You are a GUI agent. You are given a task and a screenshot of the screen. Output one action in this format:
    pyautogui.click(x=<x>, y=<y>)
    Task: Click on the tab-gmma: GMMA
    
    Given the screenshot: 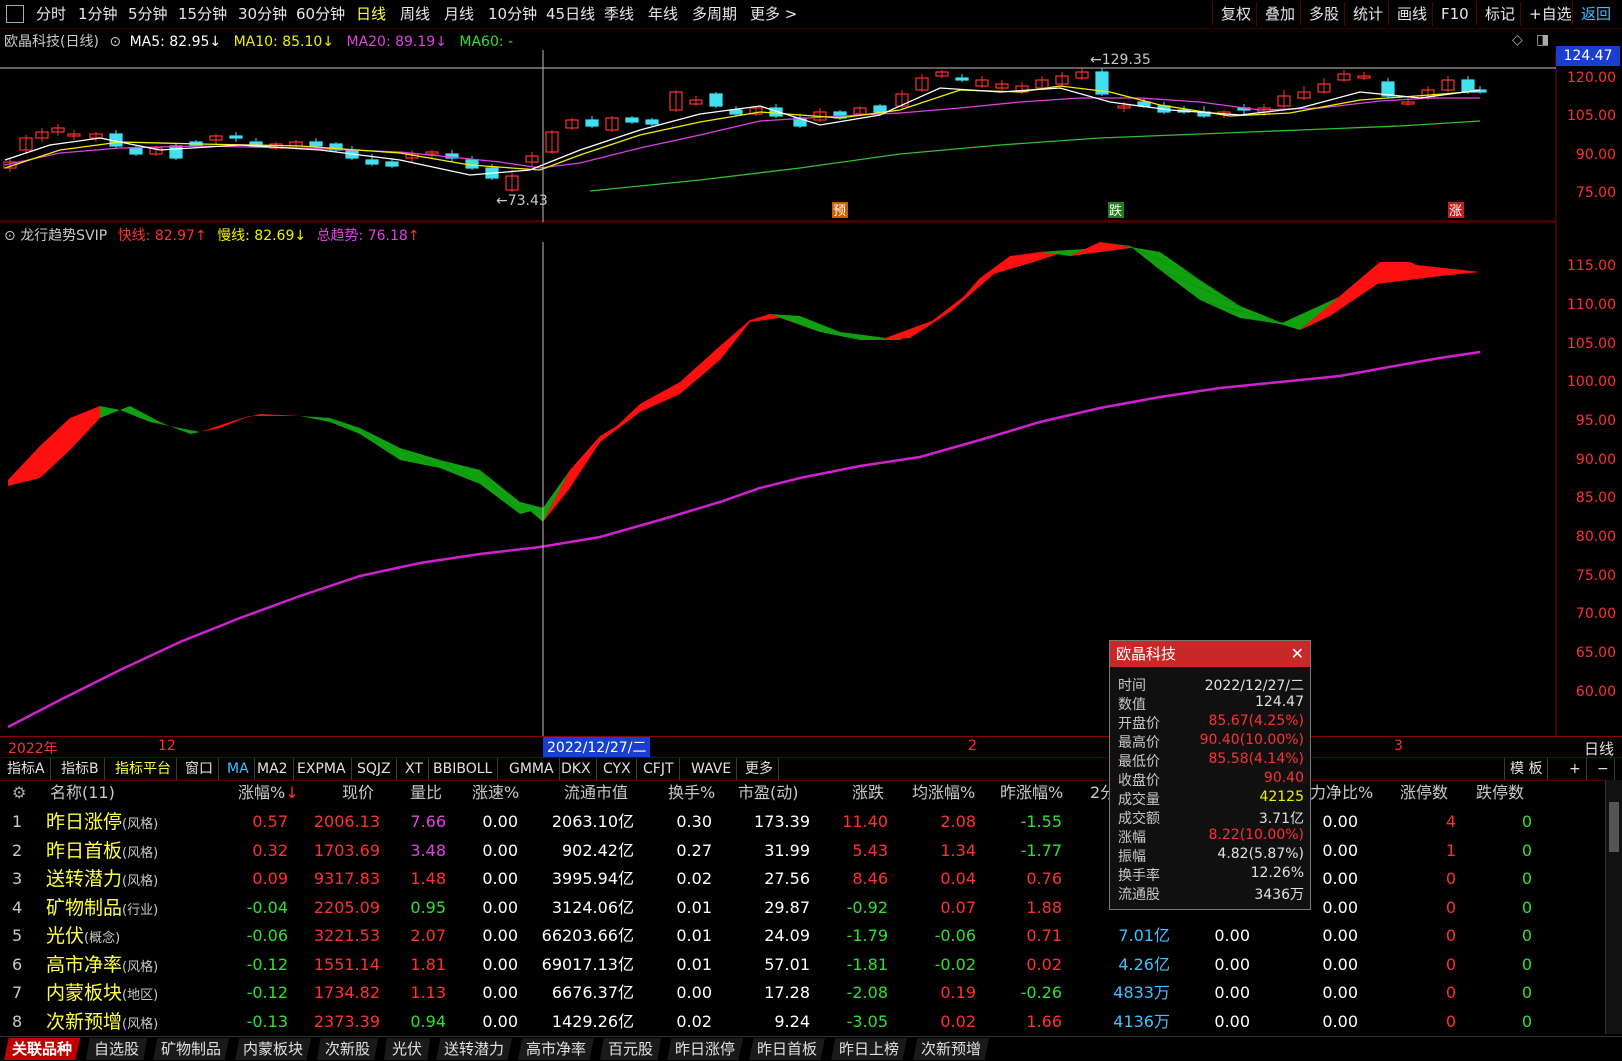 What is the action you would take?
    pyautogui.click(x=532, y=769)
    